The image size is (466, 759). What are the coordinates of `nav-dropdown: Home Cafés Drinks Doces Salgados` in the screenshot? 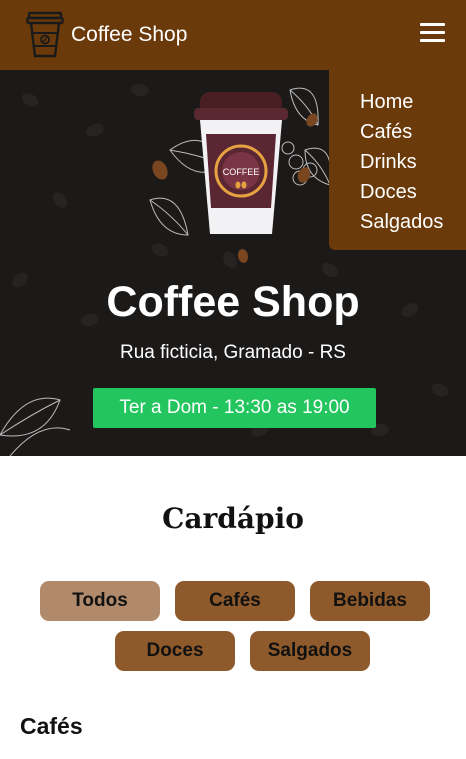 It's located at (397, 160).